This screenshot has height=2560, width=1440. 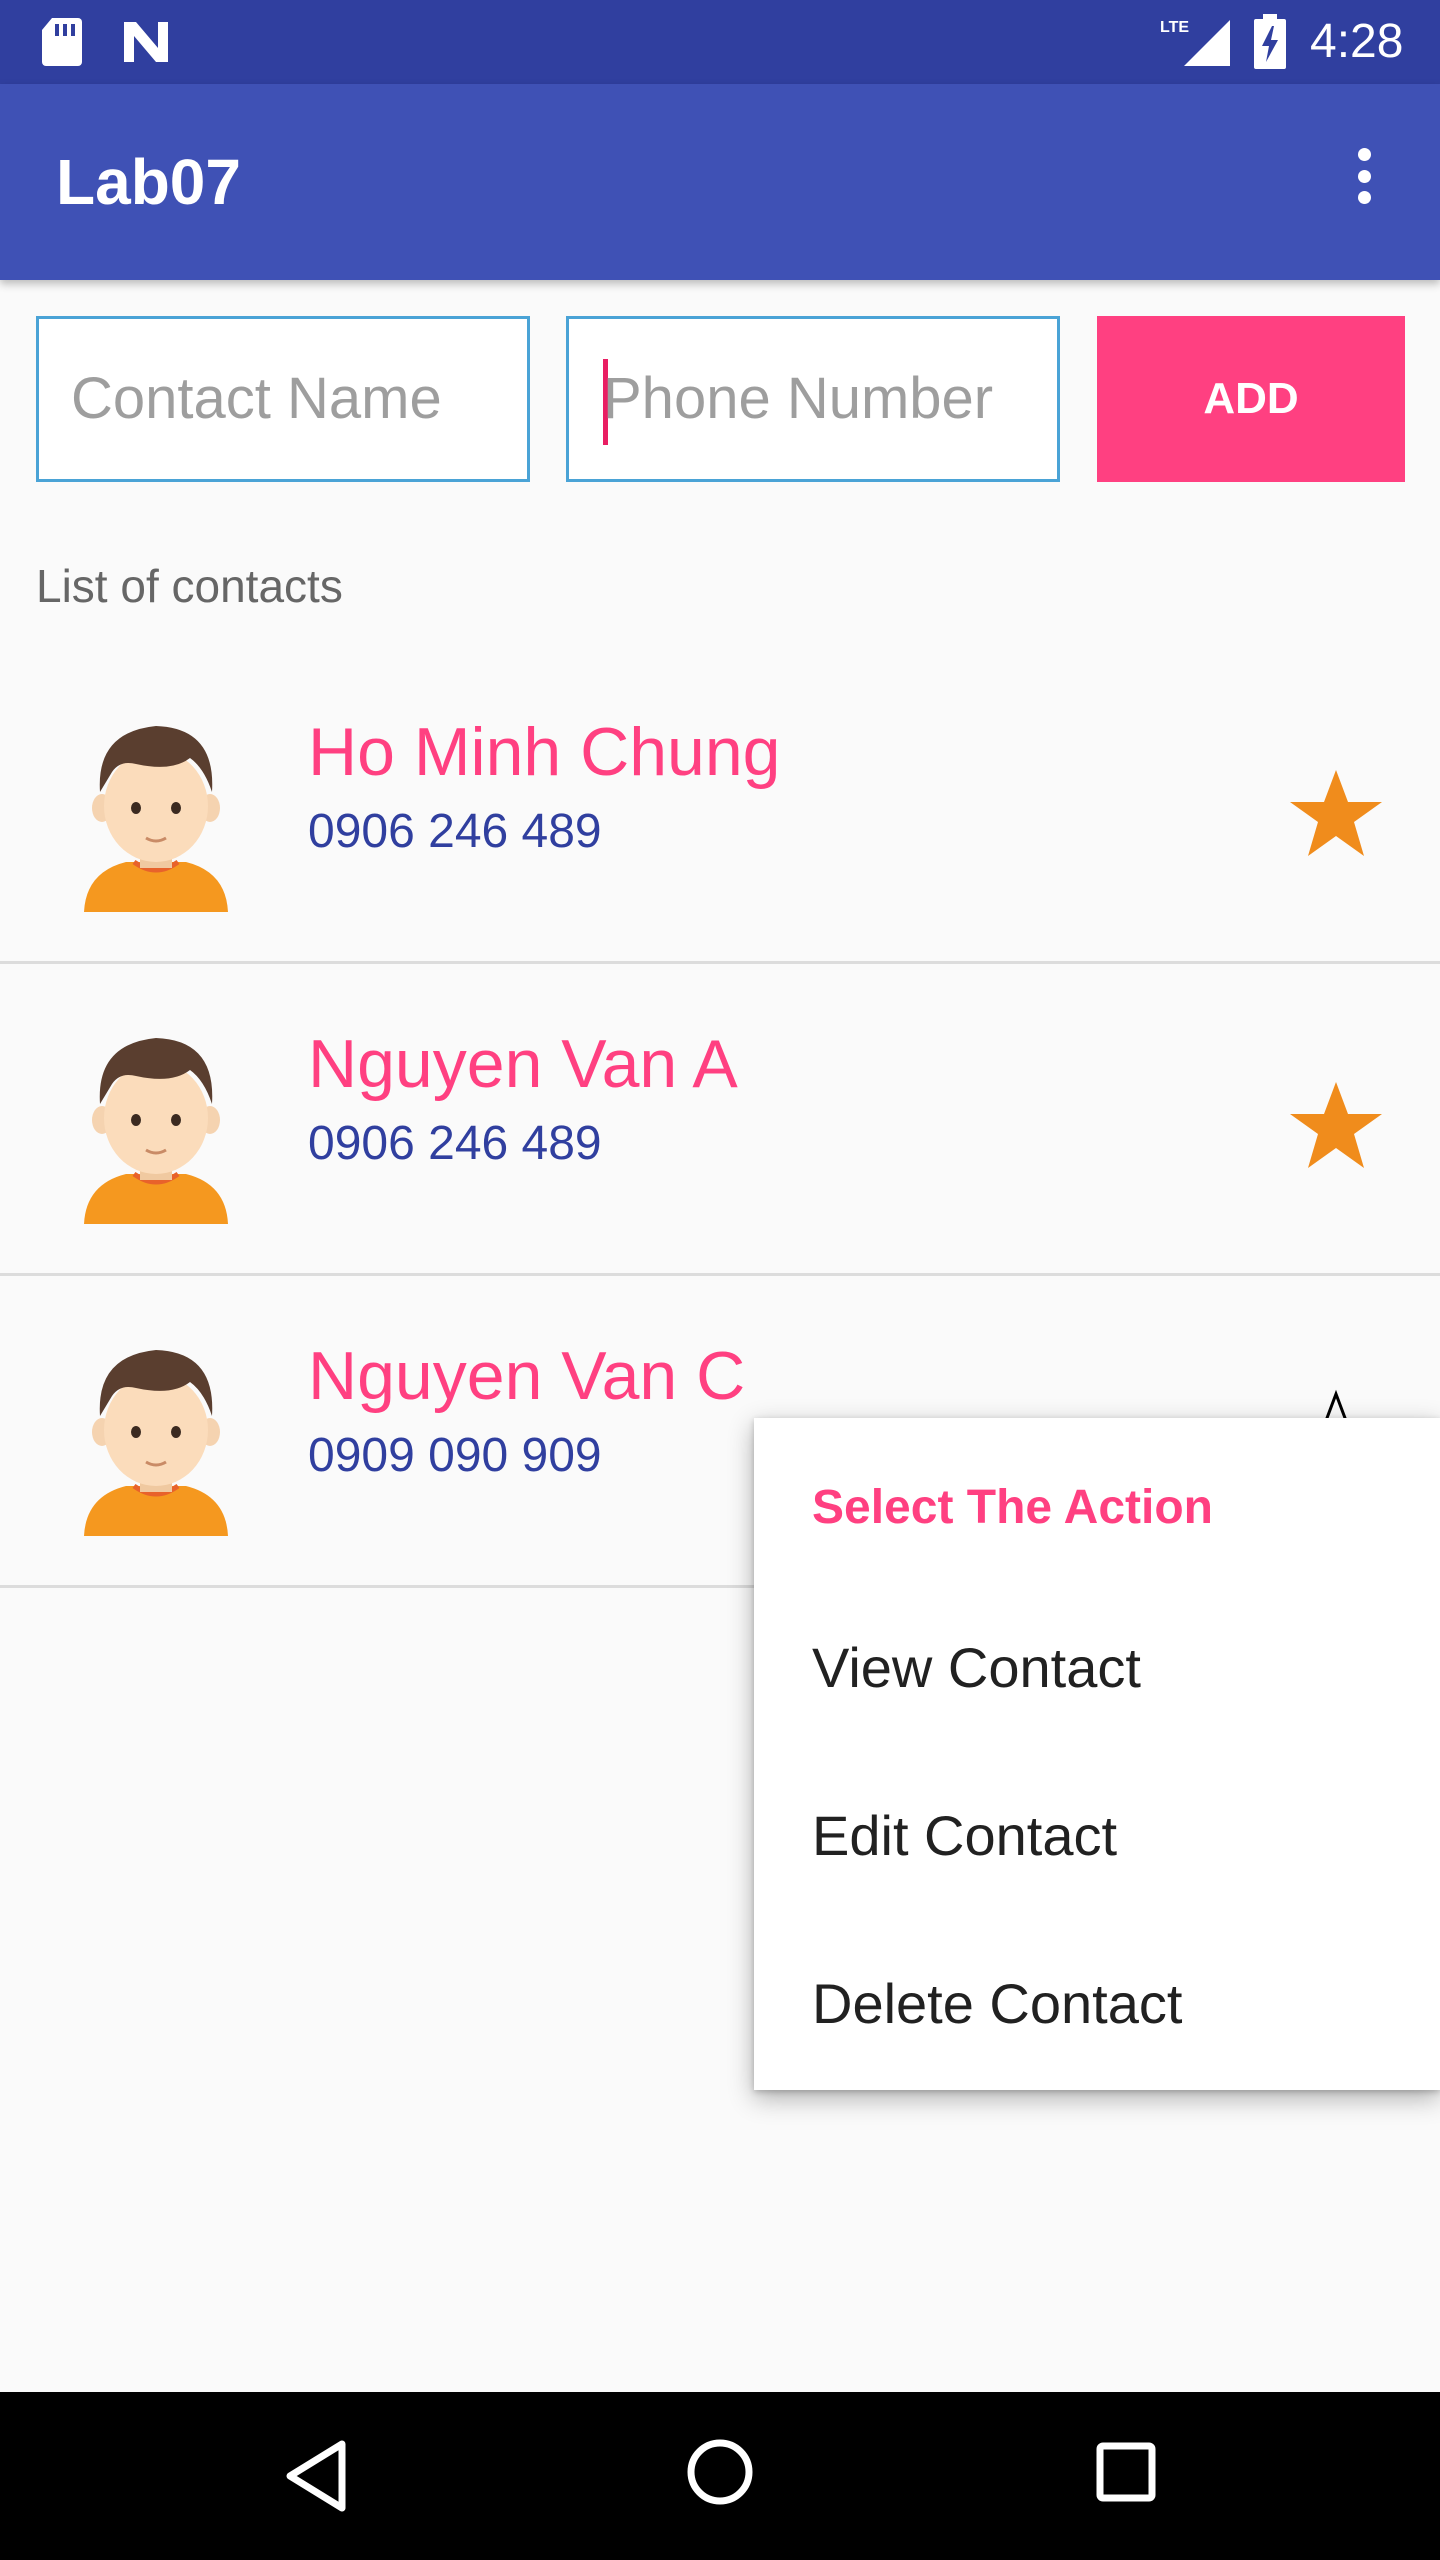 I want to click on more-vert-icon, so click(x=1364, y=176).